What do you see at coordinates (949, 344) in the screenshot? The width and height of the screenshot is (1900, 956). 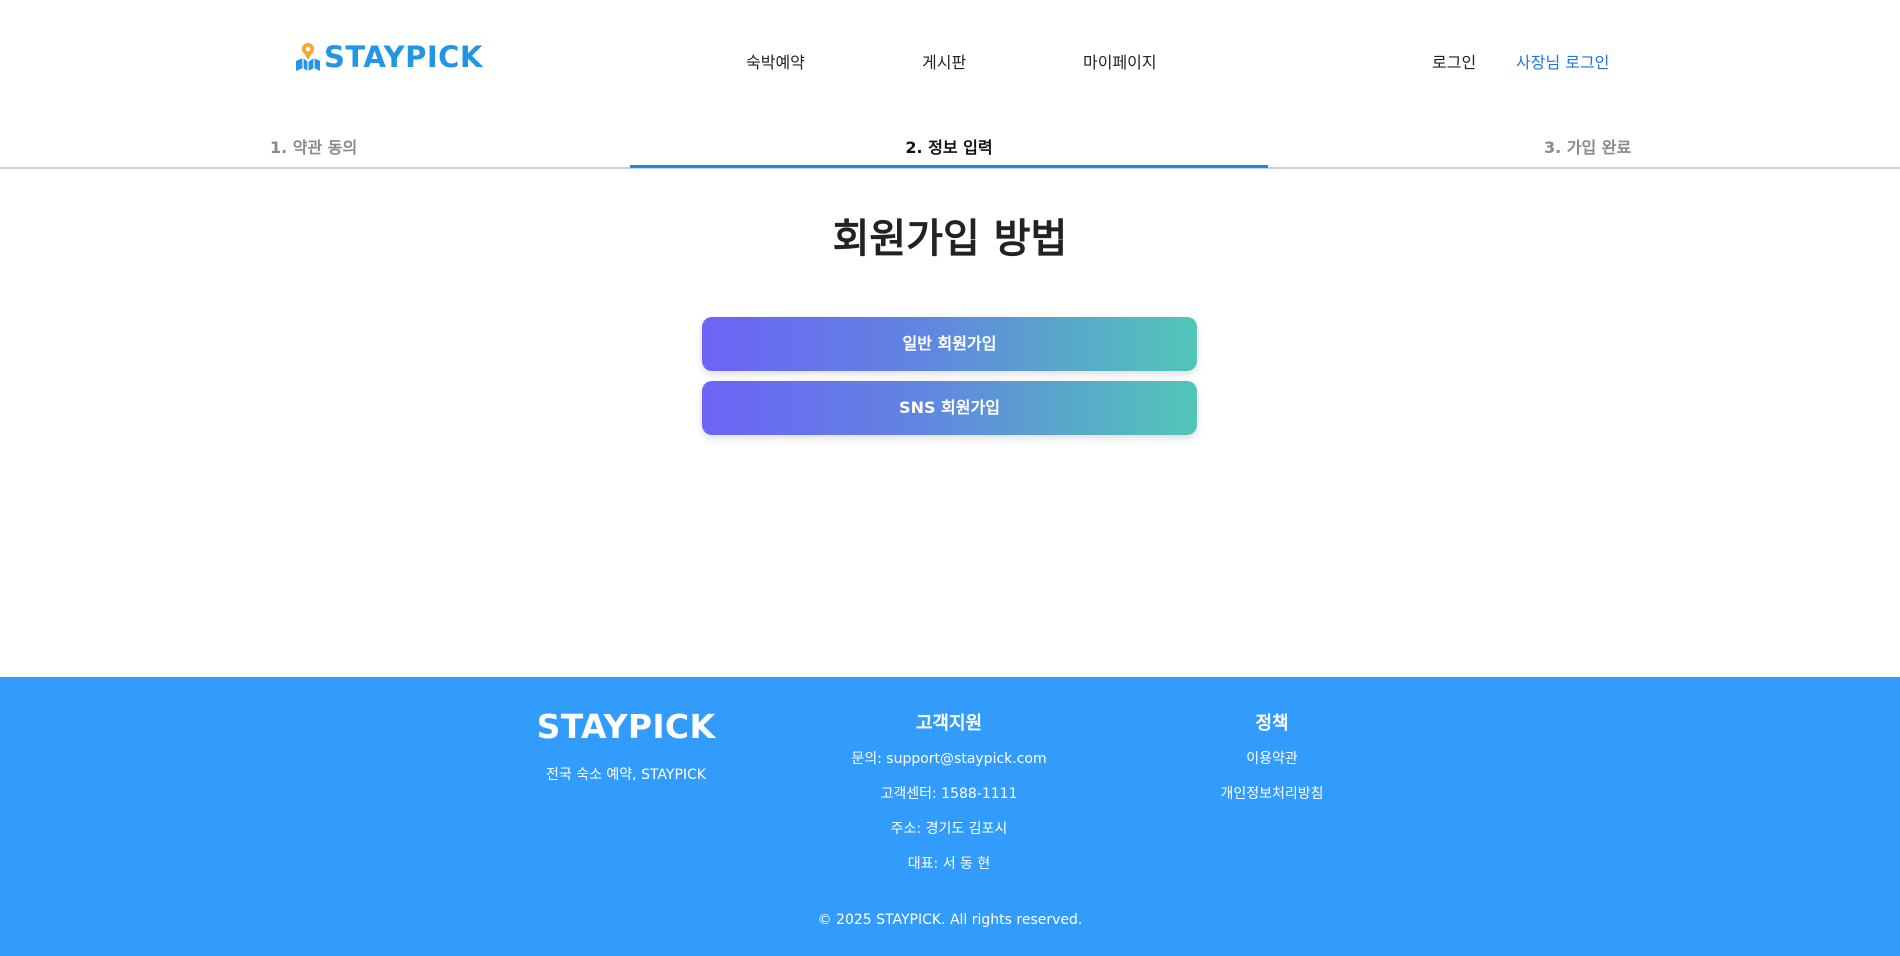 I see `general-signup-button: 일반 회원가입` at bounding box center [949, 344].